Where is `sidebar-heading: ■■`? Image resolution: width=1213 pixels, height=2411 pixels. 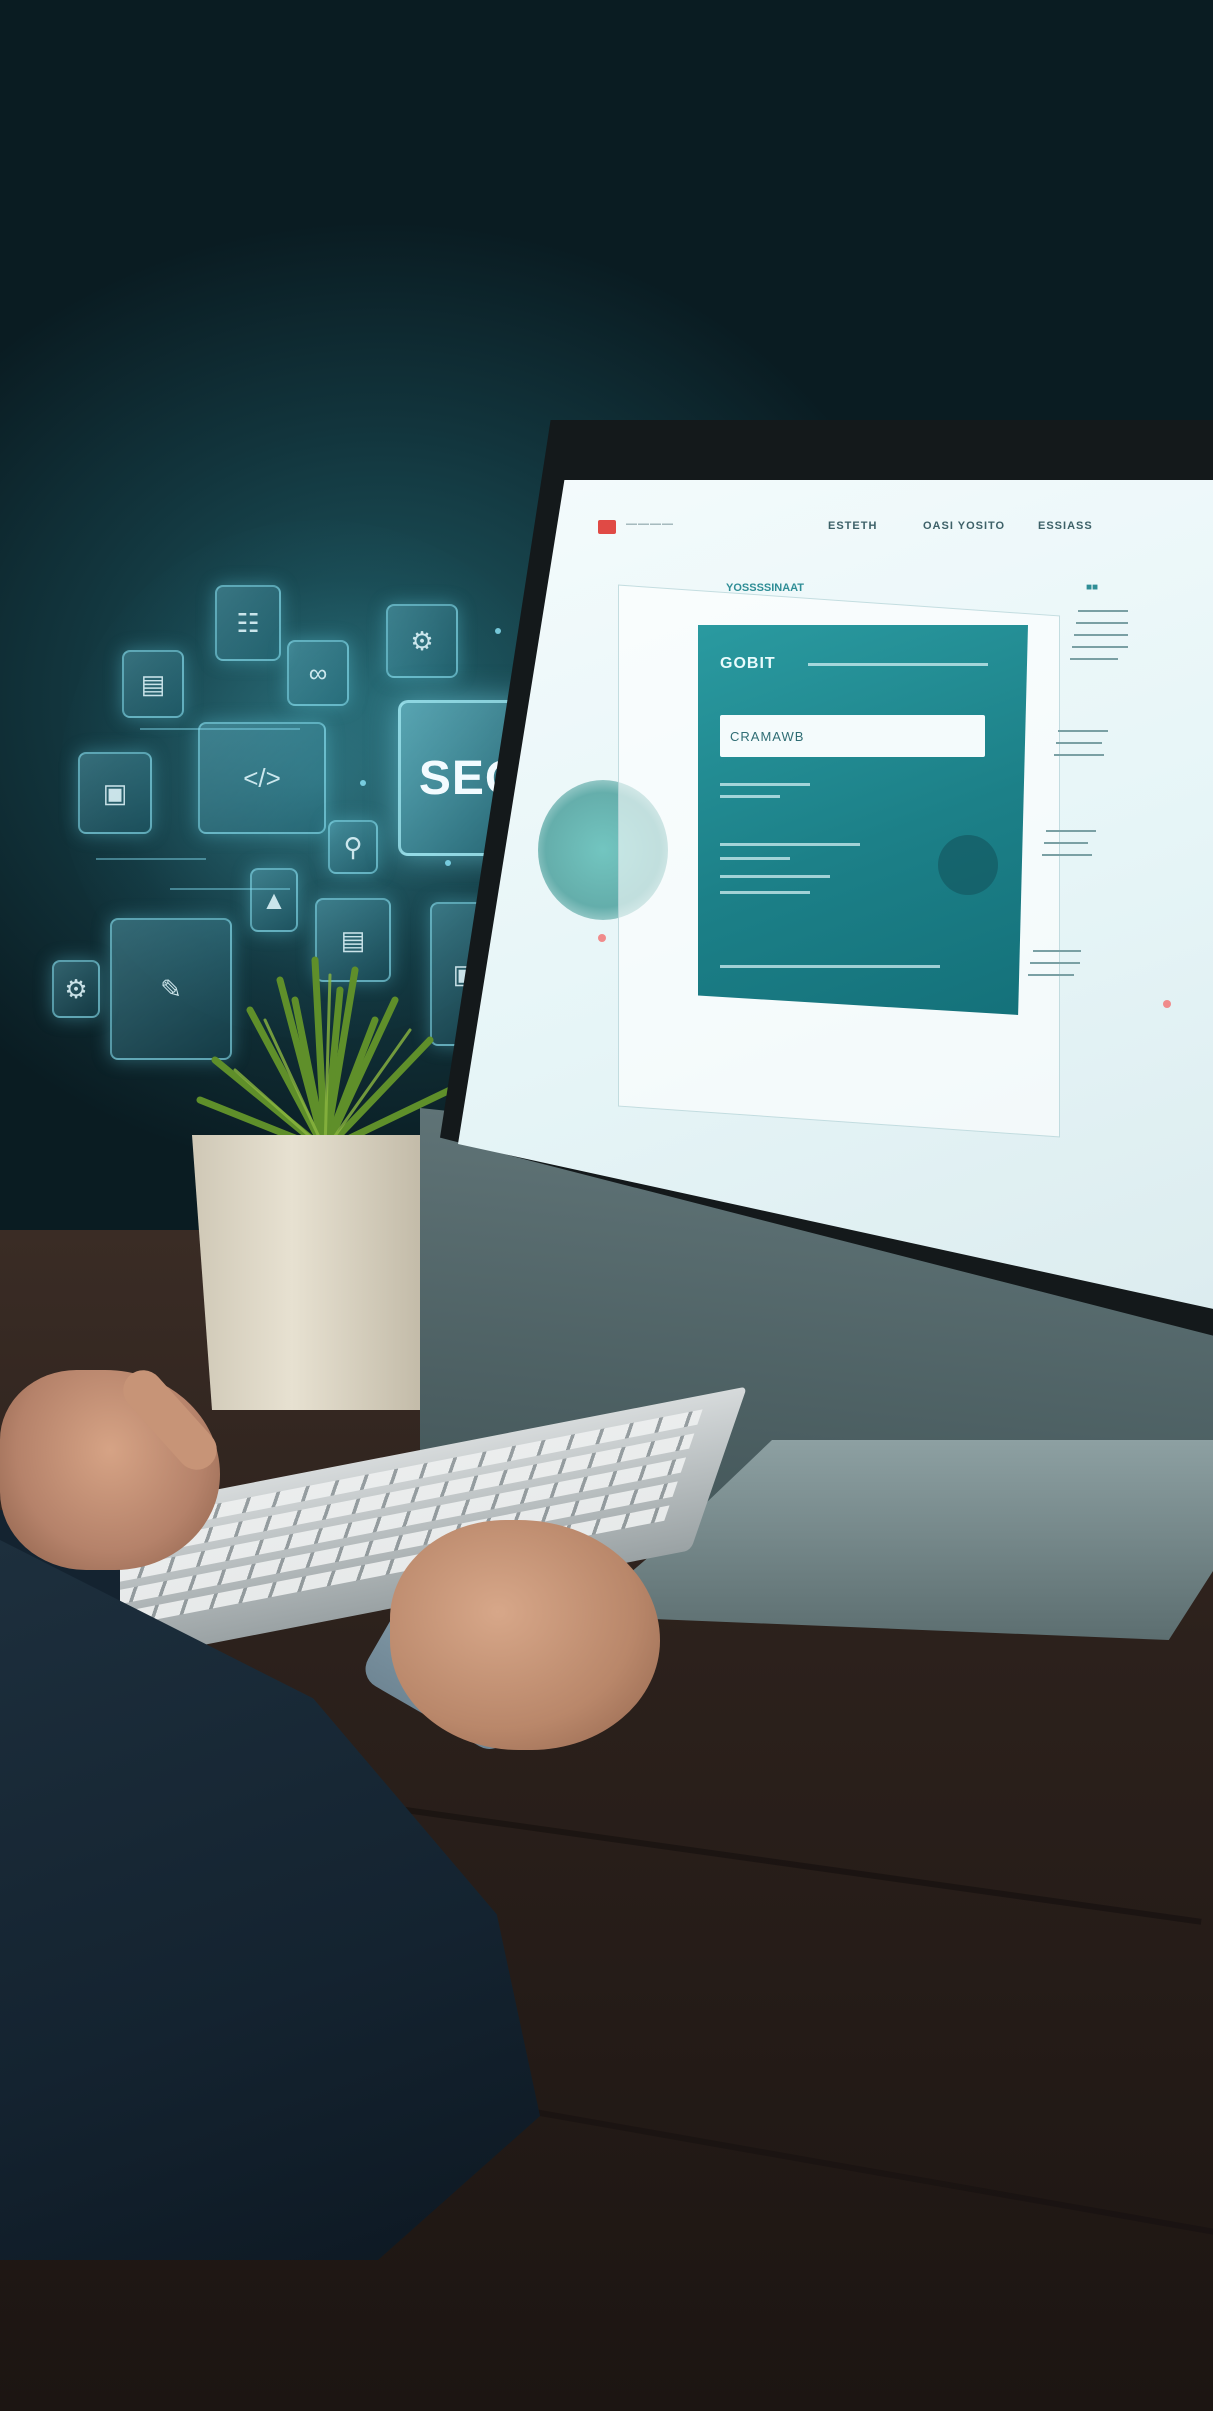 sidebar-heading: ■■ is located at coordinates (1092, 587).